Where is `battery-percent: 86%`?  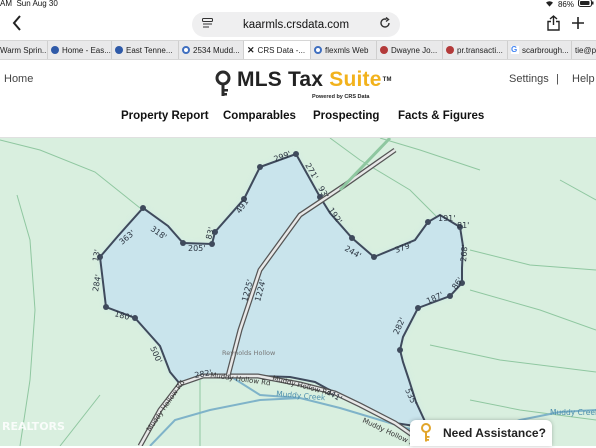
battery-percent: 86% is located at coordinates (565, 4).